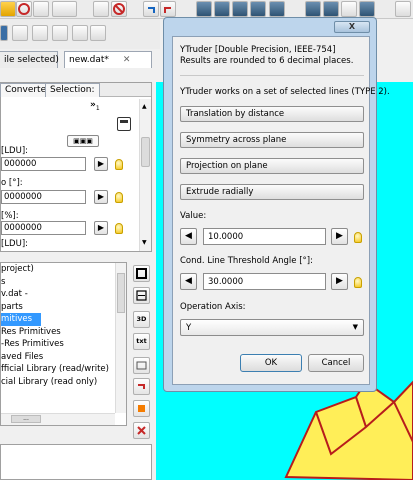  Describe the element at coordinates (336, 363) in the screenshot. I see `cancel-button: Cancel` at that location.